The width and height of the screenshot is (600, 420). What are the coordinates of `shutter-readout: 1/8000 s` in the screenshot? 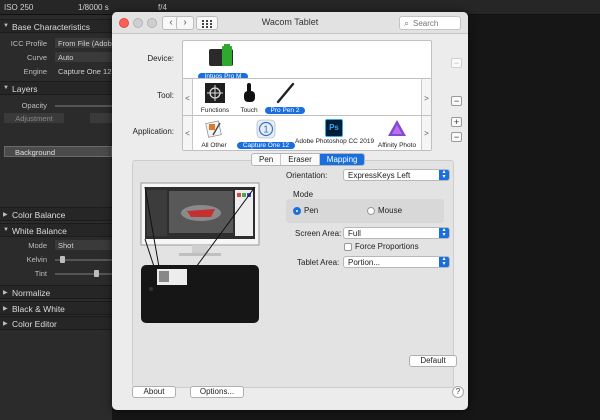 It's located at (93, 7).